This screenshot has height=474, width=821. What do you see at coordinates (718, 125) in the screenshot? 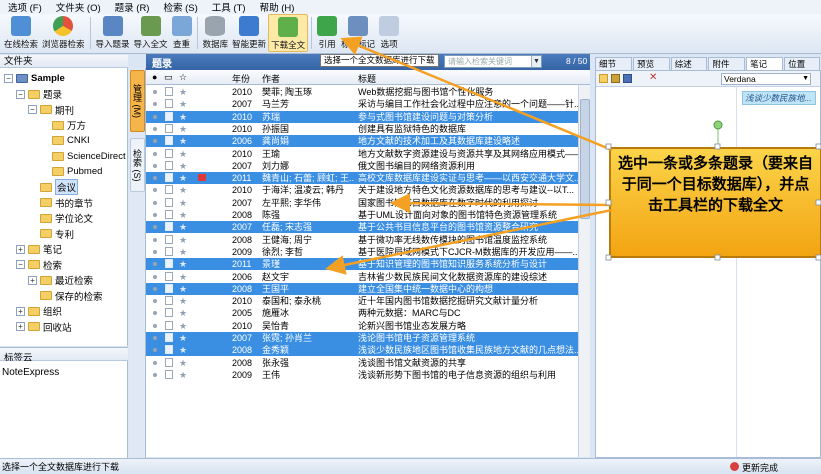
I see `rotate-handle` at bounding box center [718, 125].